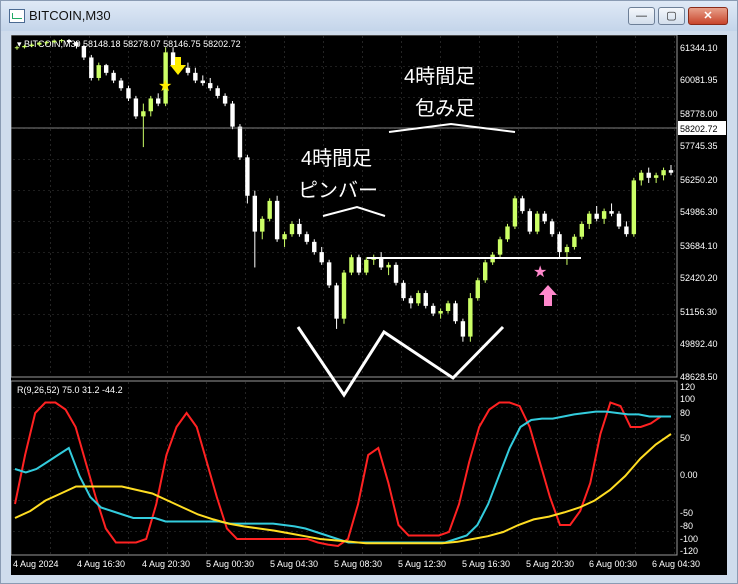 The image size is (738, 584). What do you see at coordinates (369, 16) in the screenshot?
I see `title-bar: BITCOIN,M30 — ▢ ✕` at bounding box center [369, 16].